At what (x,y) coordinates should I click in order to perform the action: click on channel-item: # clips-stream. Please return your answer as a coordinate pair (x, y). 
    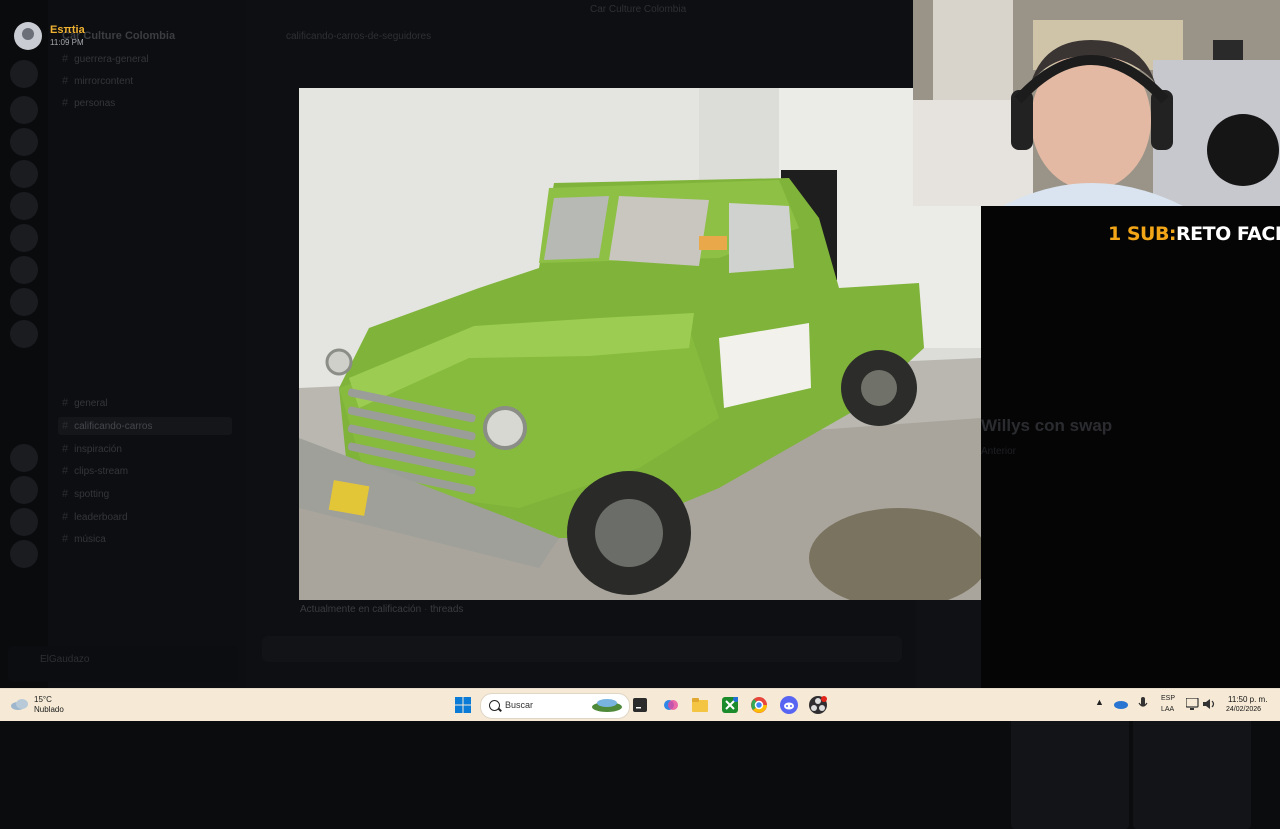
    Looking at the image, I should click on (95, 471).